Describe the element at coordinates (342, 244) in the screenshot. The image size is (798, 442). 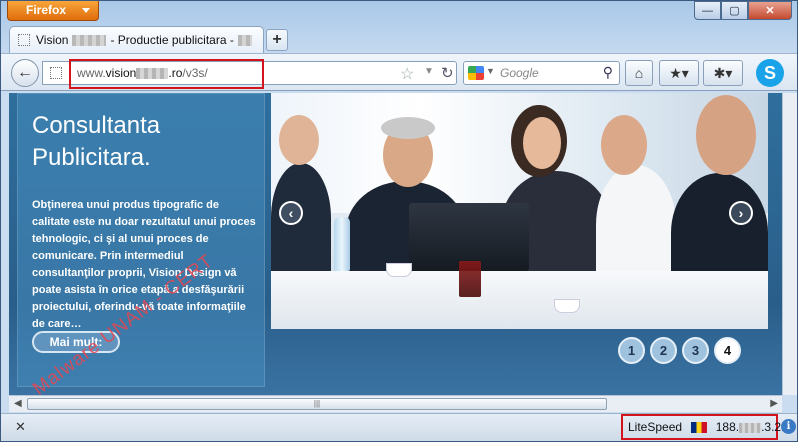
I see `water-bottle` at that location.